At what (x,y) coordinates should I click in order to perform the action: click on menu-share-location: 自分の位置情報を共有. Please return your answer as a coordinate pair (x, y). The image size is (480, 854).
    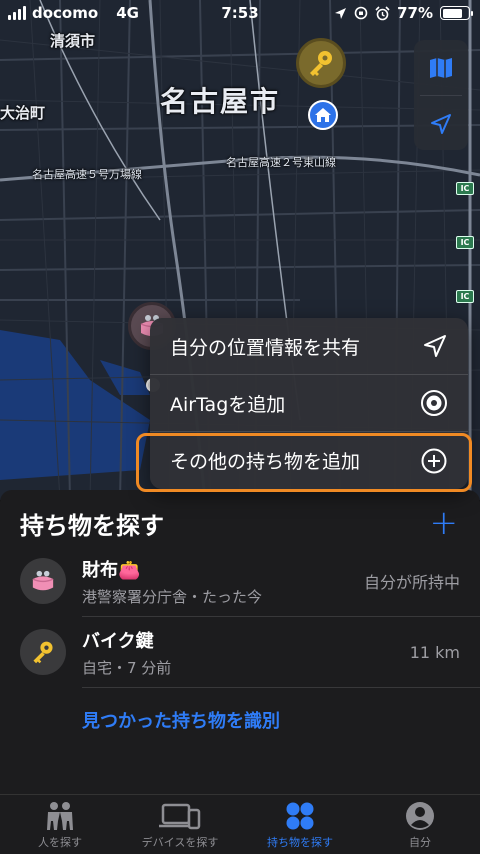
    Looking at the image, I should click on (309, 346).